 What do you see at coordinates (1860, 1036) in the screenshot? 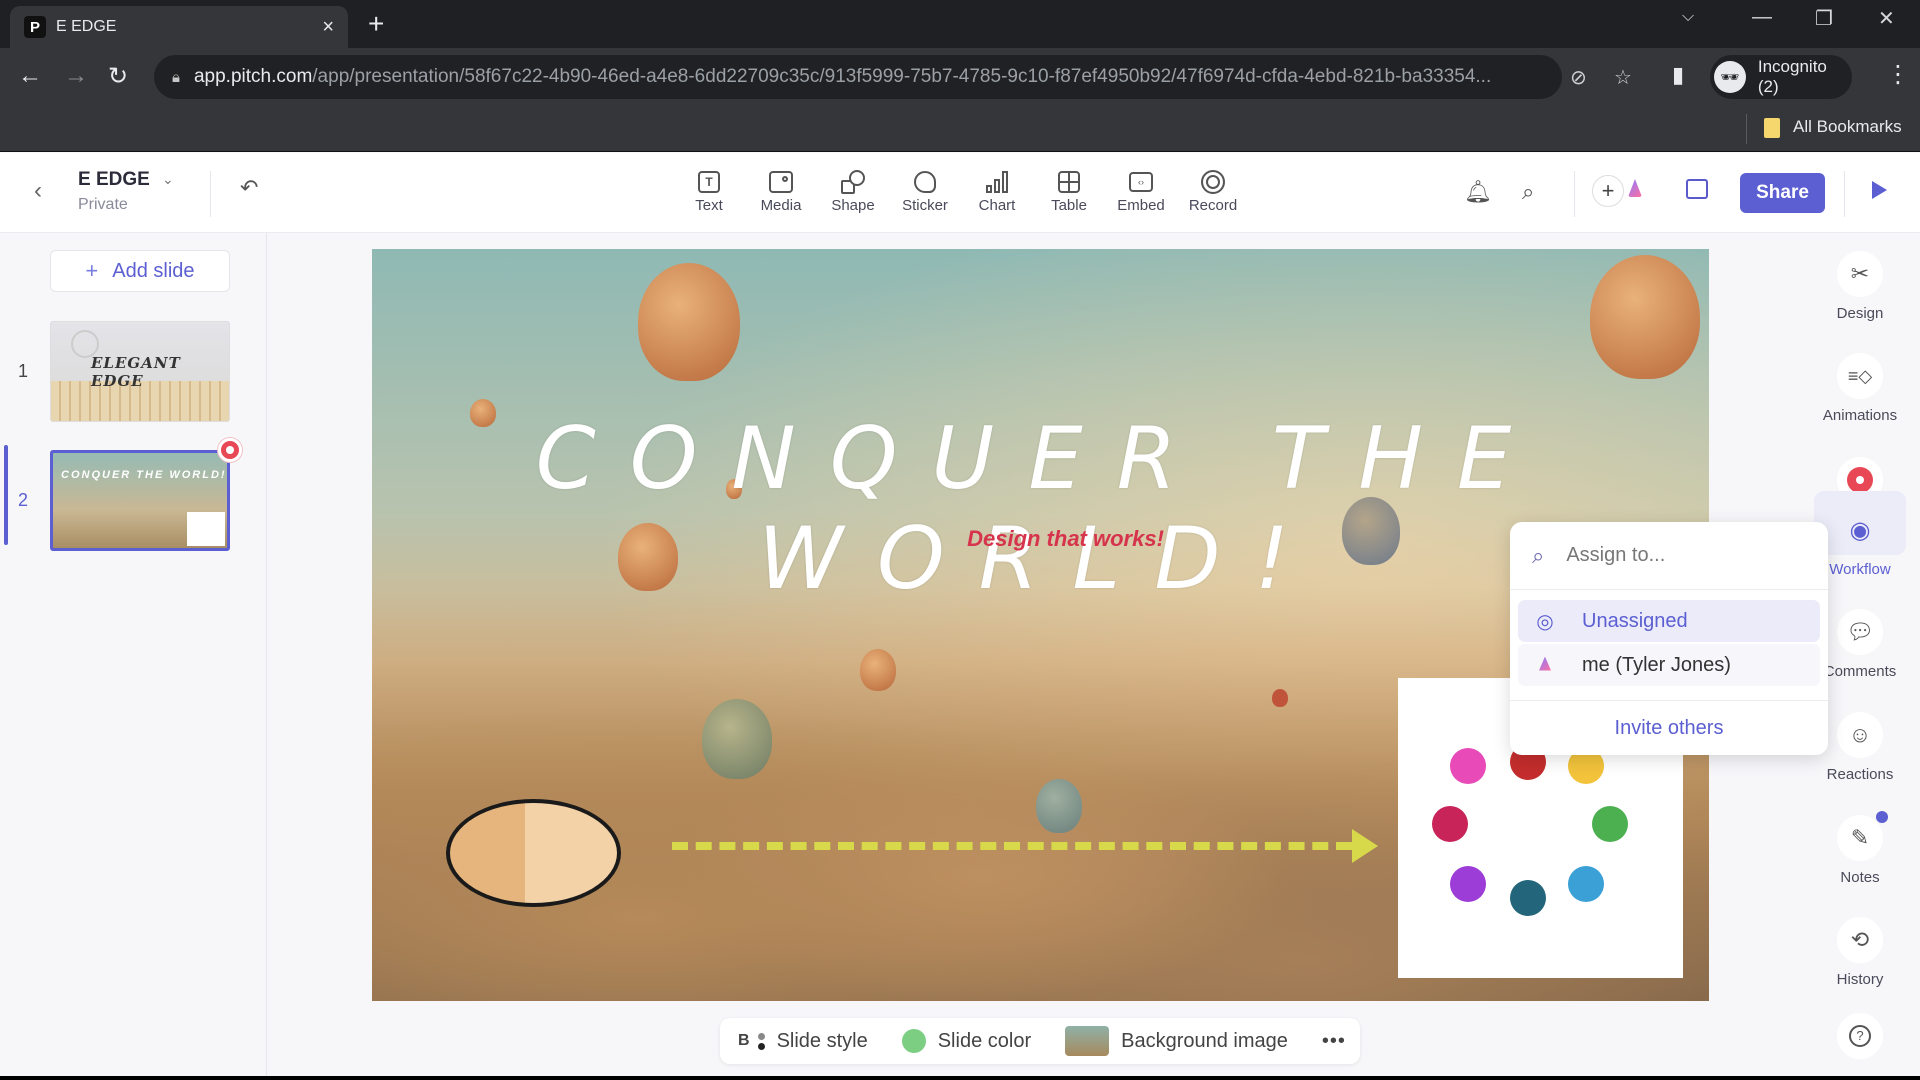
I see `rail-help: ?` at bounding box center [1860, 1036].